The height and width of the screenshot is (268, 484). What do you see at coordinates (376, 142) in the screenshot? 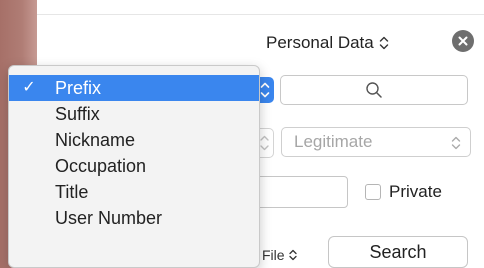
I see `legitimacy-select: Legitimate` at bounding box center [376, 142].